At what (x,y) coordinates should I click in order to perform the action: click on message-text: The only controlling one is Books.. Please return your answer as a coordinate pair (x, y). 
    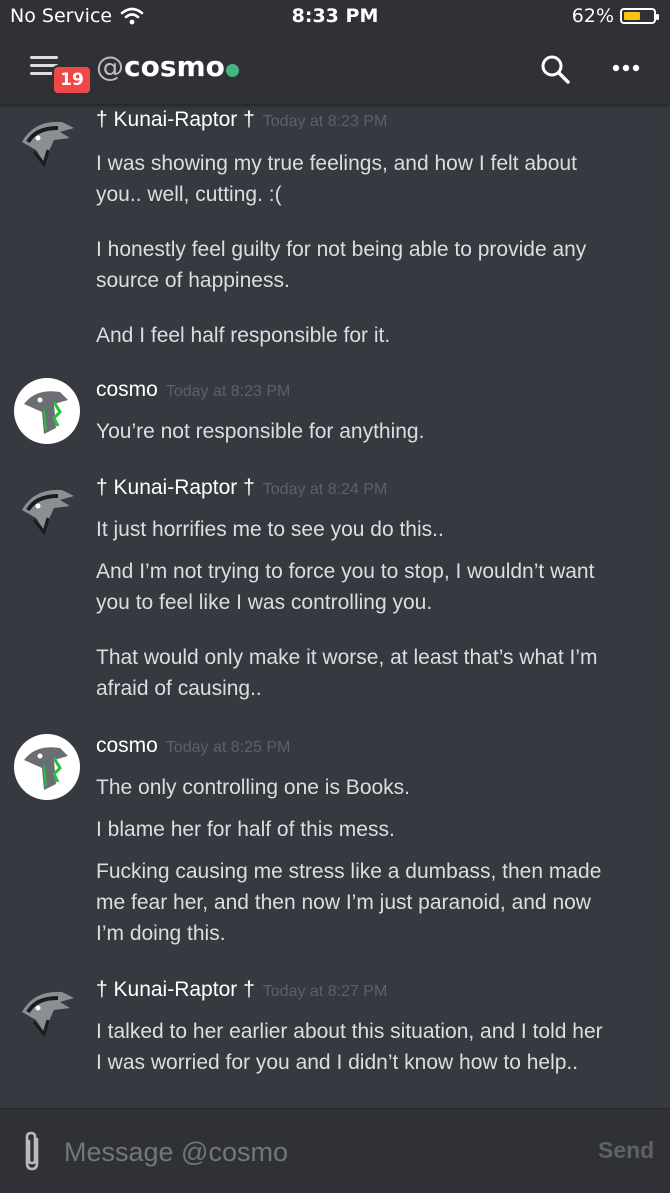
    Looking at the image, I should click on (253, 787).